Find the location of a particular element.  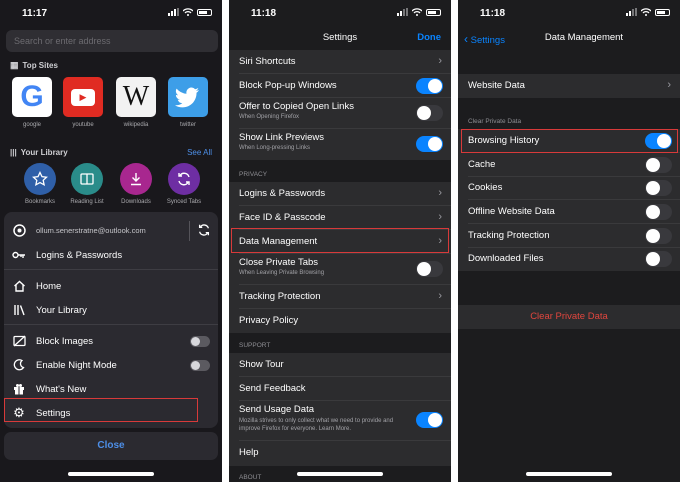

row-show-tour: Show Tour is located at coordinates (340, 365).